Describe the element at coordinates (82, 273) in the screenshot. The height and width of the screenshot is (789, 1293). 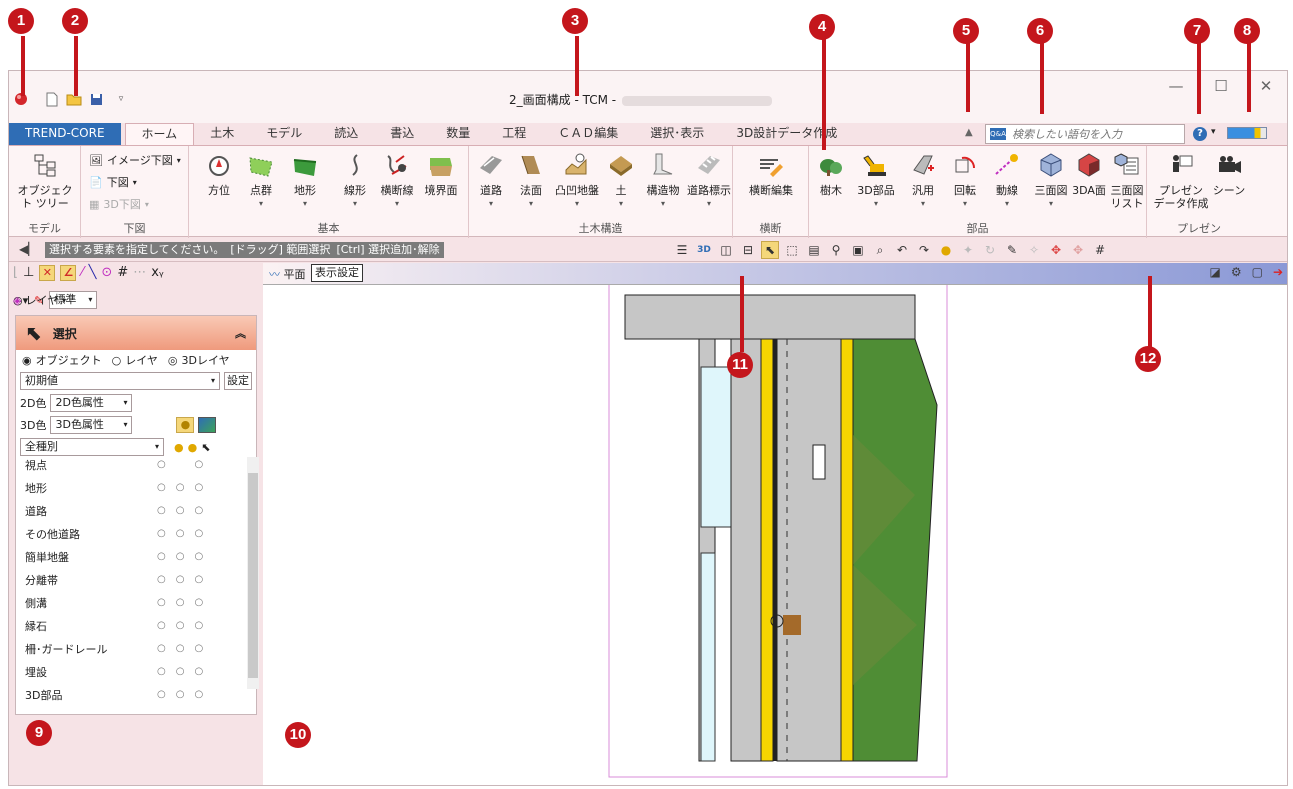
I see `line-snap-icon: ⁄` at that location.